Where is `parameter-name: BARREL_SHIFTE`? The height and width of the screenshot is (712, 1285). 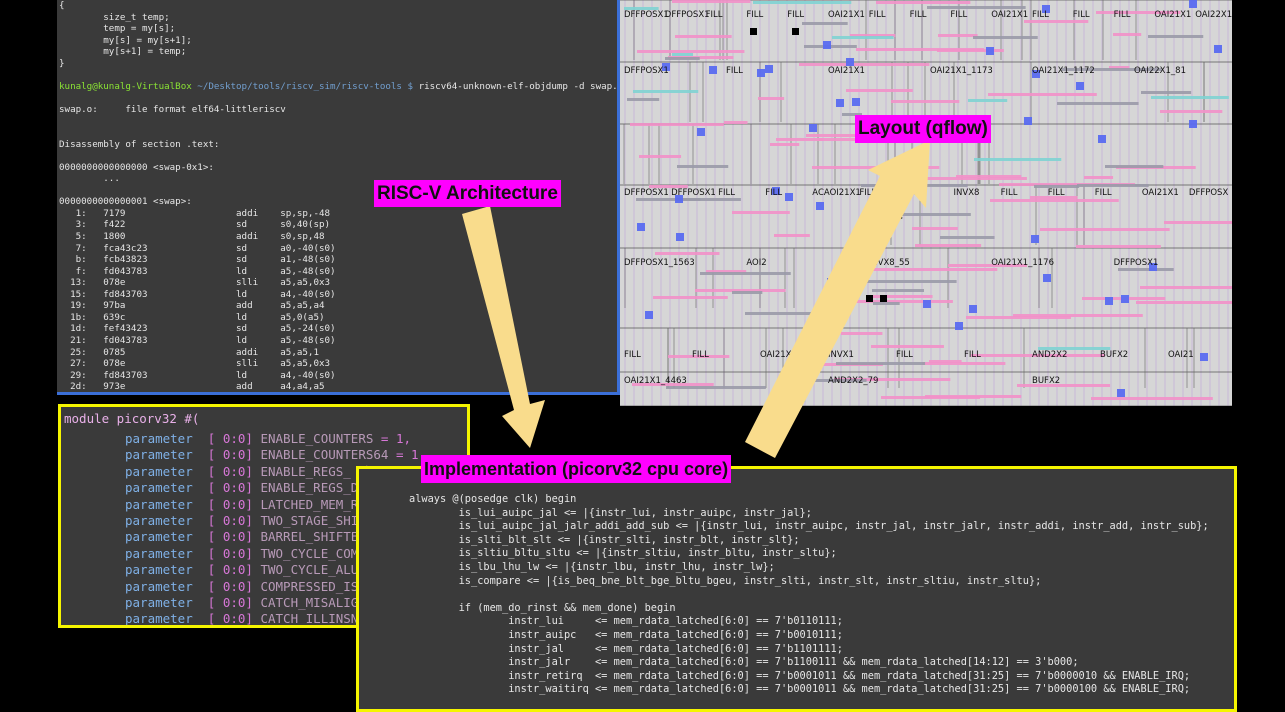
parameter-name: BARREL_SHIFTE is located at coordinates (309, 537).